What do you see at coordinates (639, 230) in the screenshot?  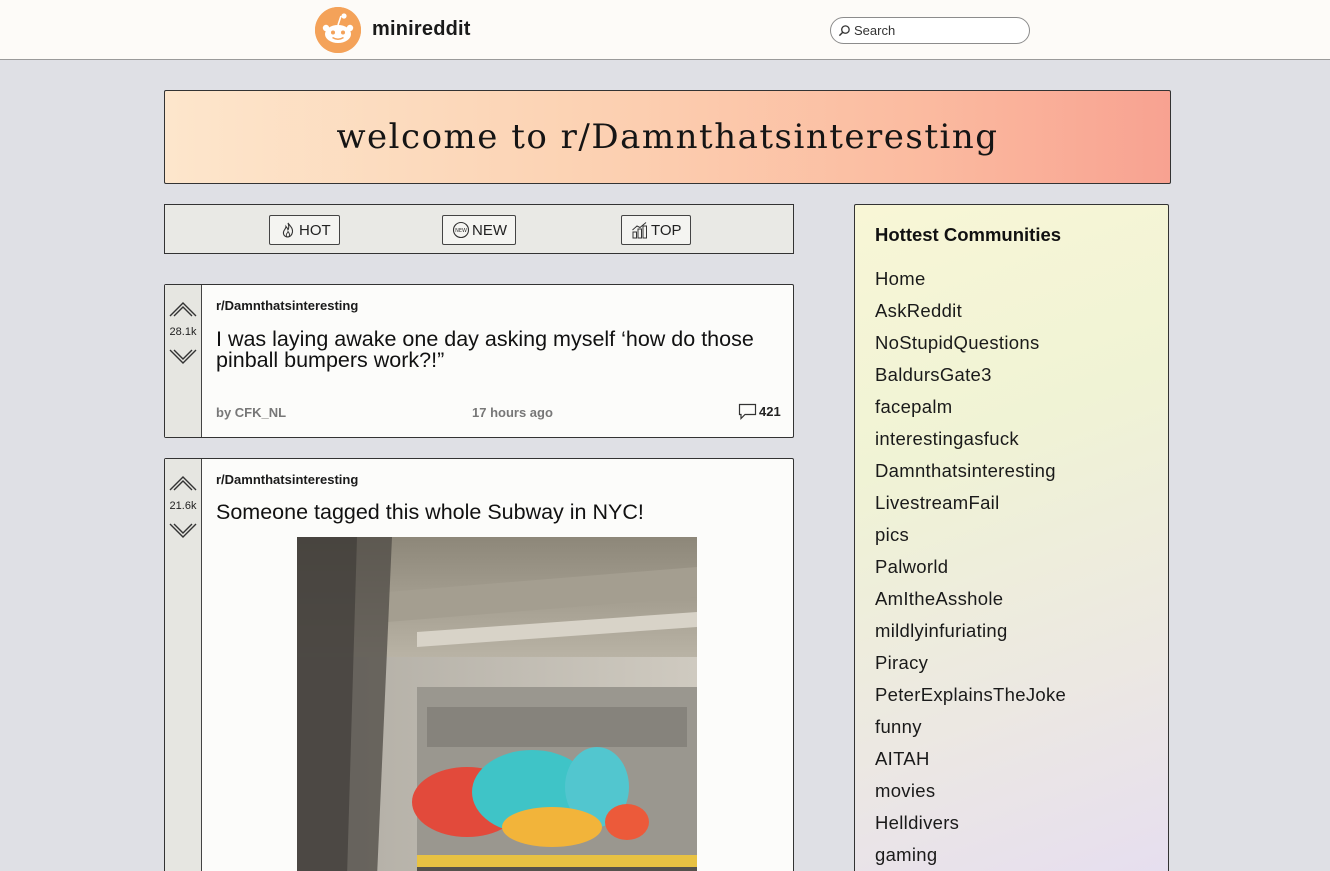 I see `bar-chart-icon` at bounding box center [639, 230].